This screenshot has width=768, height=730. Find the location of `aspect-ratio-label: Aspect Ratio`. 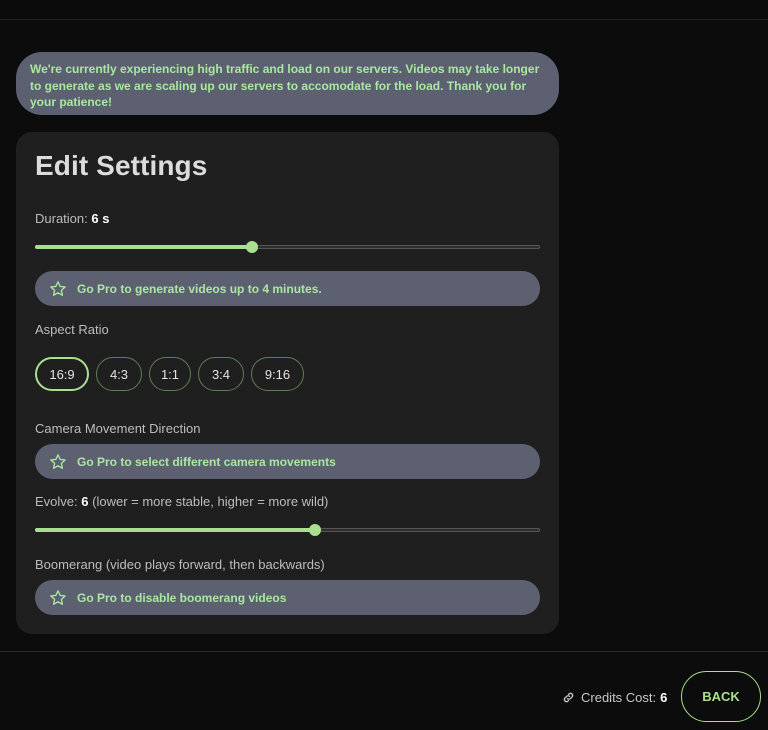

aspect-ratio-label: Aspect Ratio is located at coordinates (72, 329).